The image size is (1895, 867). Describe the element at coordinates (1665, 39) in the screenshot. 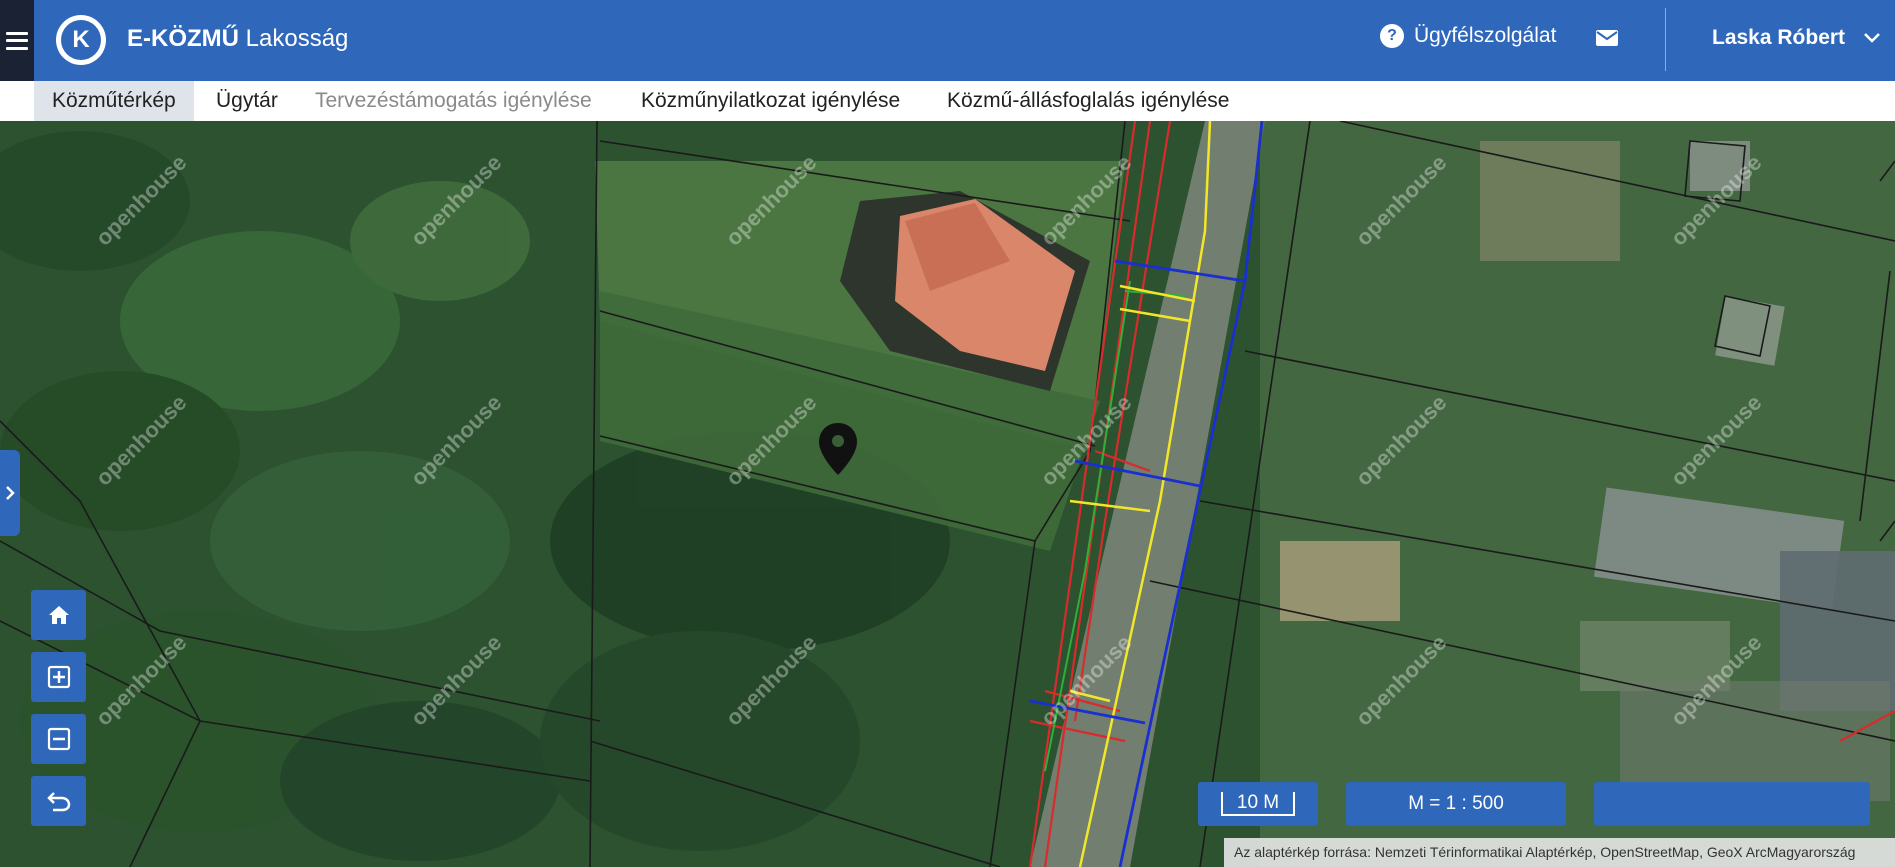

I see `header-divider` at that location.